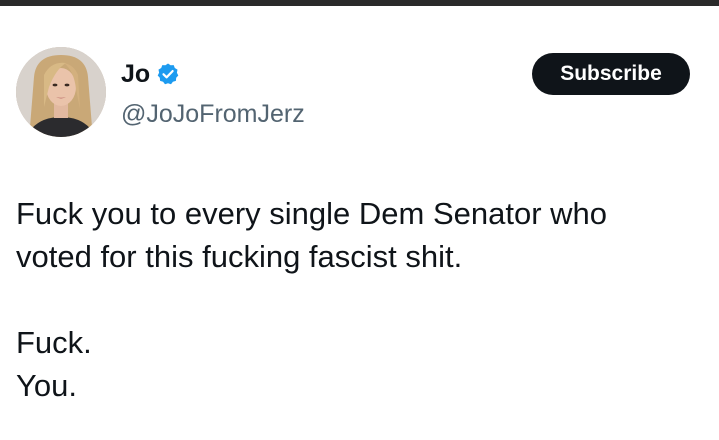 This screenshot has height=440, width=719. I want to click on tweet-line: voted for this fucking fascist shit., so click(239, 256).